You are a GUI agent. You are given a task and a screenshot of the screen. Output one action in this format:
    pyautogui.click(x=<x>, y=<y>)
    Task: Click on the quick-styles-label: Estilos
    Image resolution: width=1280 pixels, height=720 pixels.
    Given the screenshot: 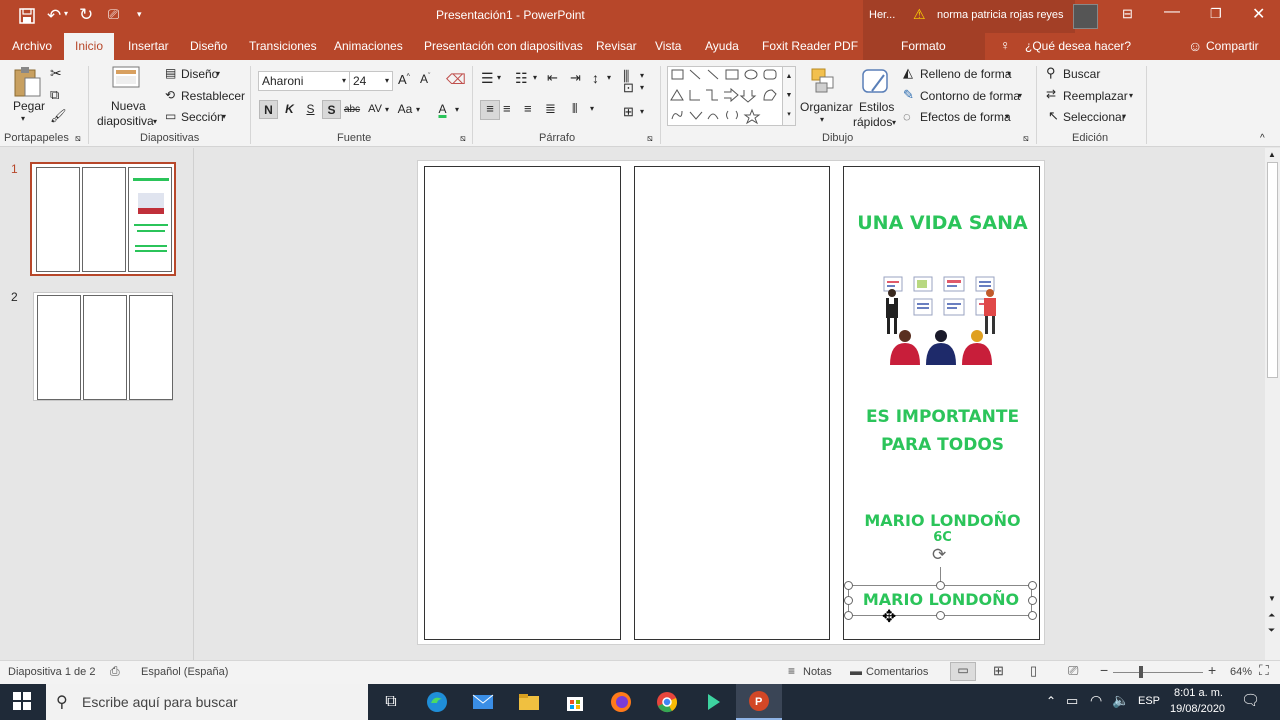 What is the action you would take?
    pyautogui.click(x=876, y=107)
    